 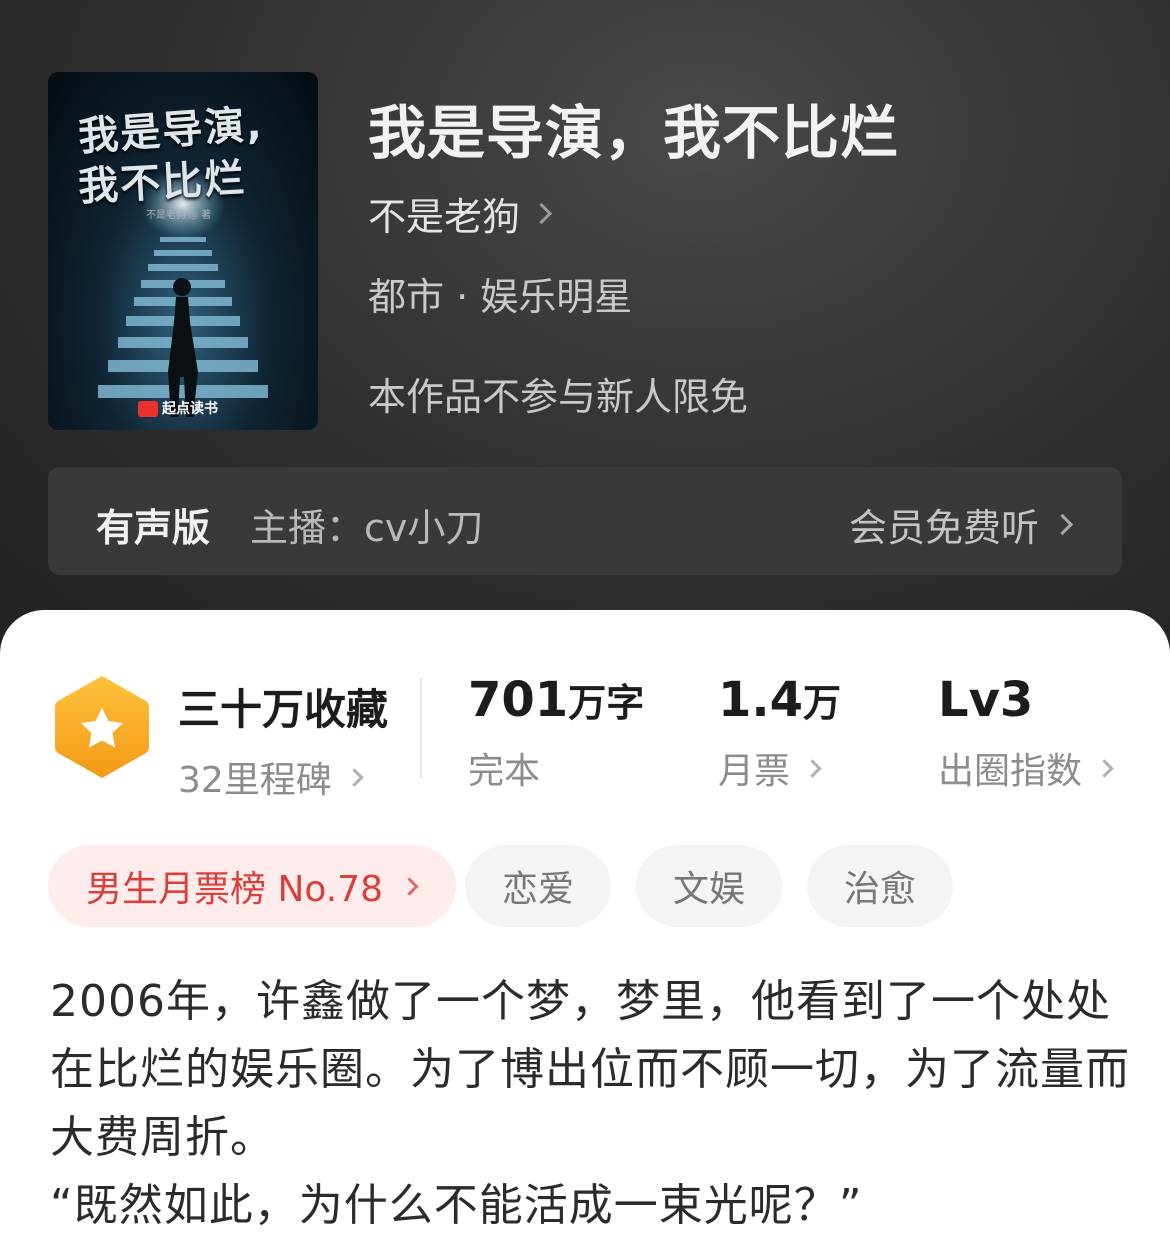 What do you see at coordinates (558, 397) in the screenshot?
I see `promo-notice: 本作品不参与新人限免` at bounding box center [558, 397].